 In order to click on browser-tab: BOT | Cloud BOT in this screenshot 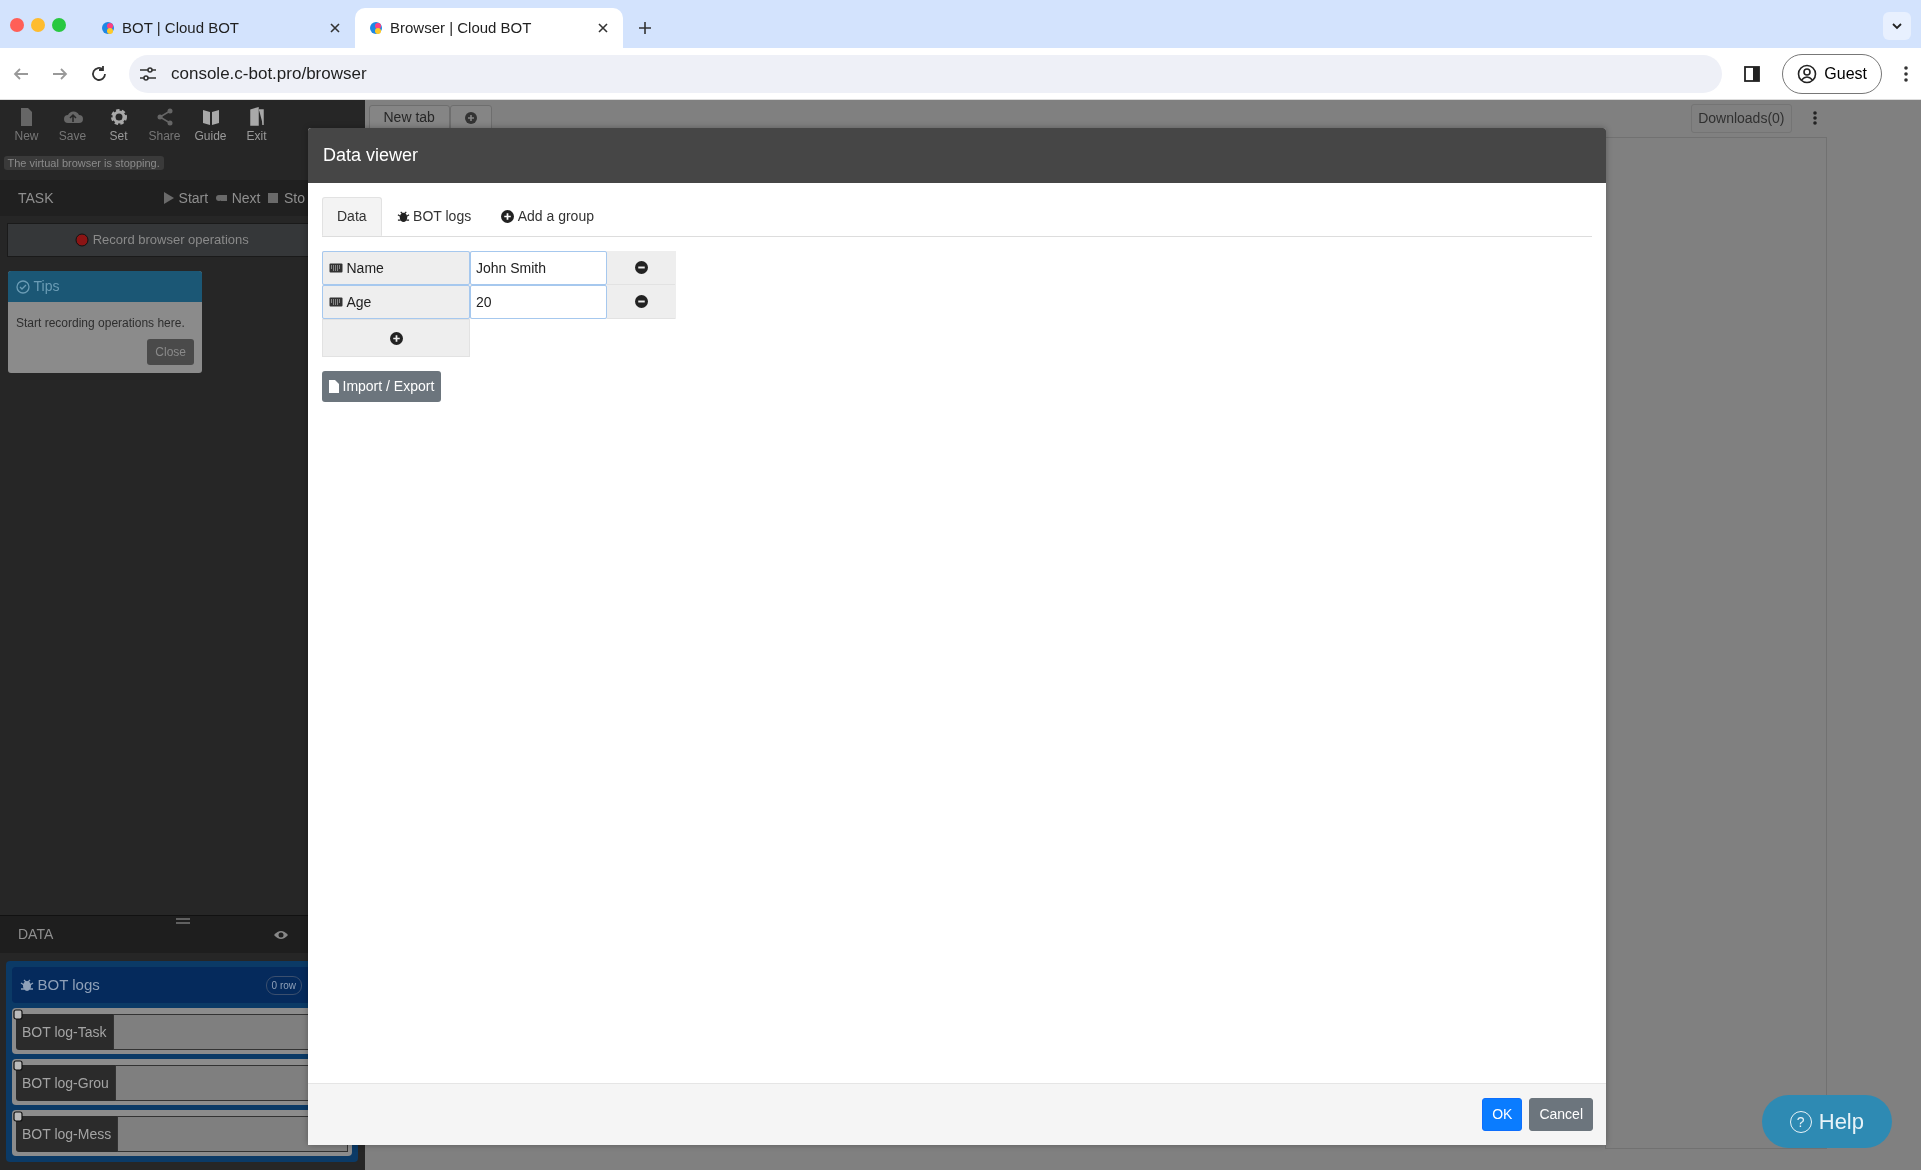, I will do `click(221, 28)`.